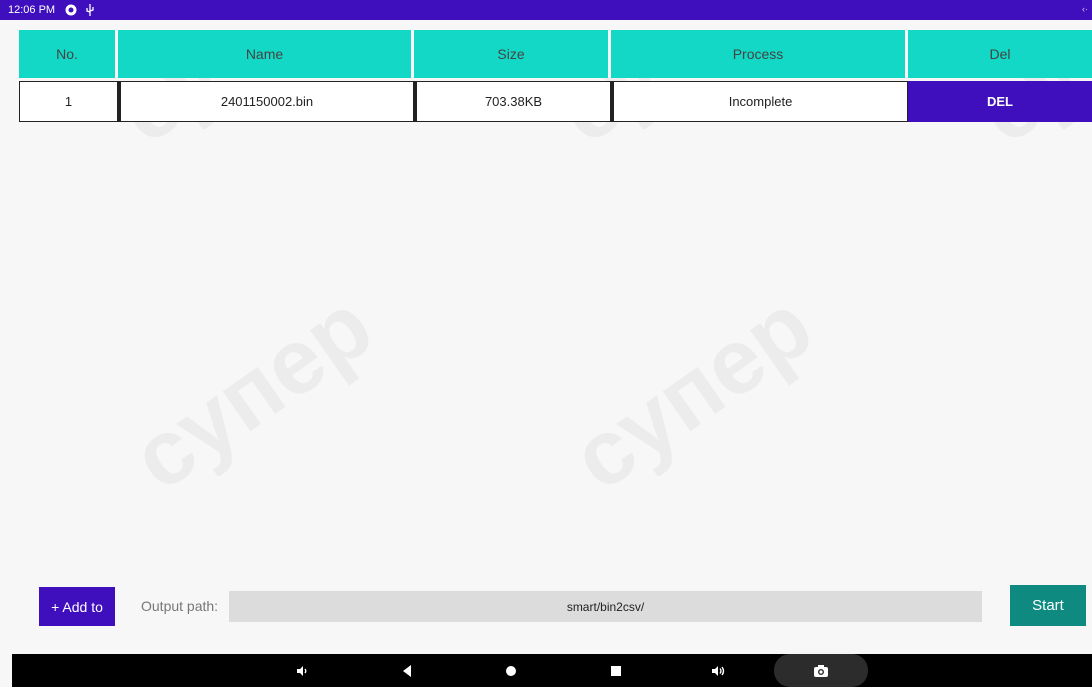  Describe the element at coordinates (821, 670) in the screenshot. I see `screenshot-icon` at that location.